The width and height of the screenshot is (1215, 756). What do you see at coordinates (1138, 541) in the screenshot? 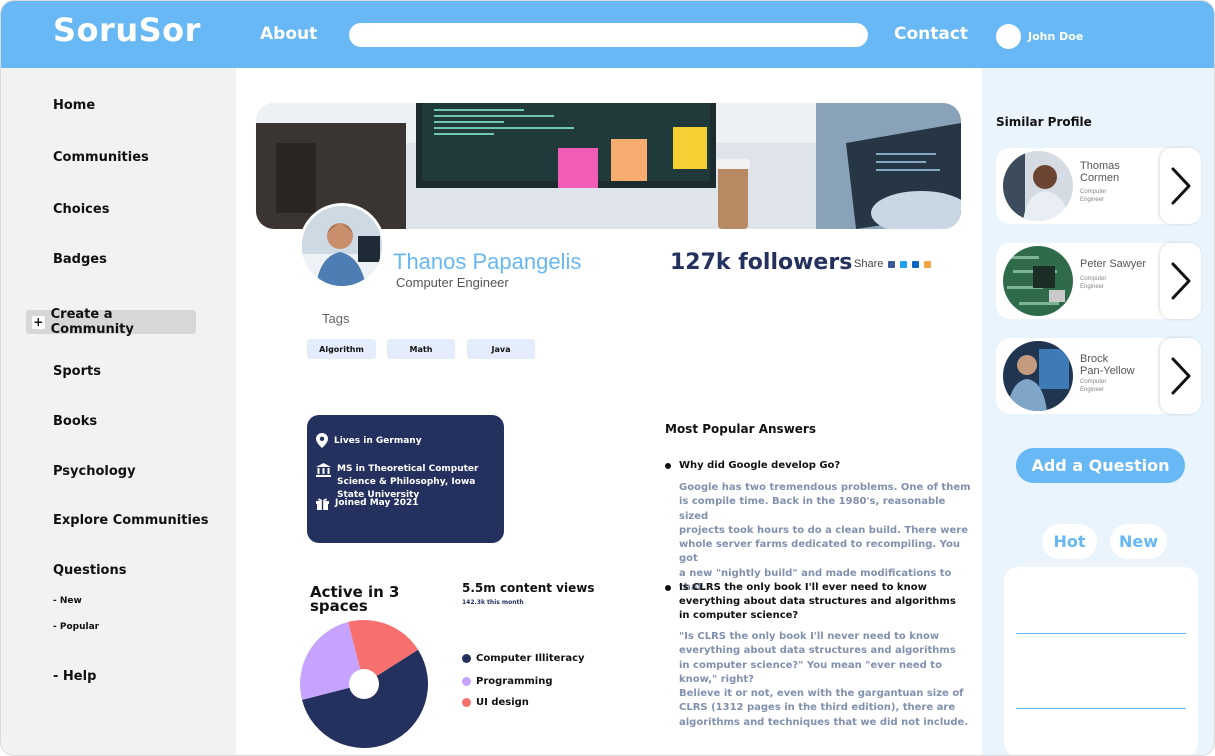
I see `tab-new: New` at bounding box center [1138, 541].